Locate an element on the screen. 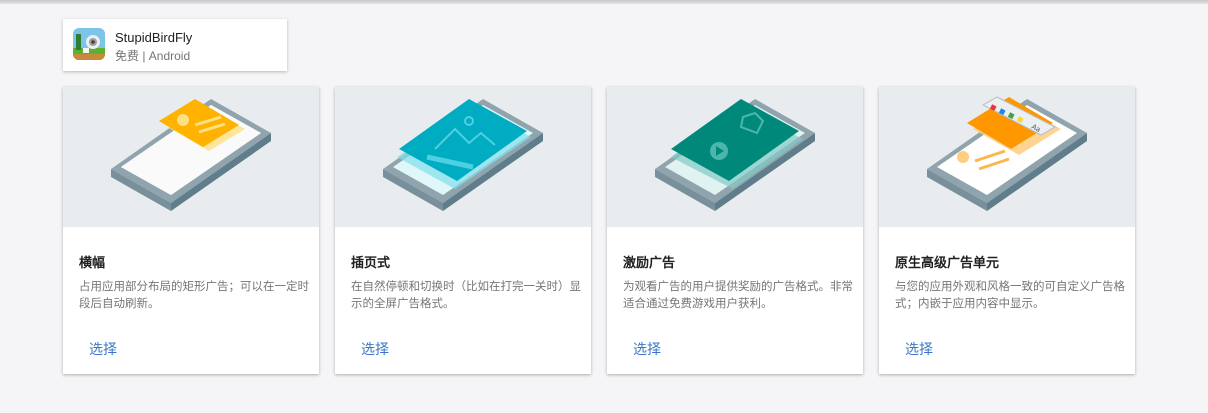 This screenshot has height=413, width=1208. top-divider is located at coordinates (604, 2).